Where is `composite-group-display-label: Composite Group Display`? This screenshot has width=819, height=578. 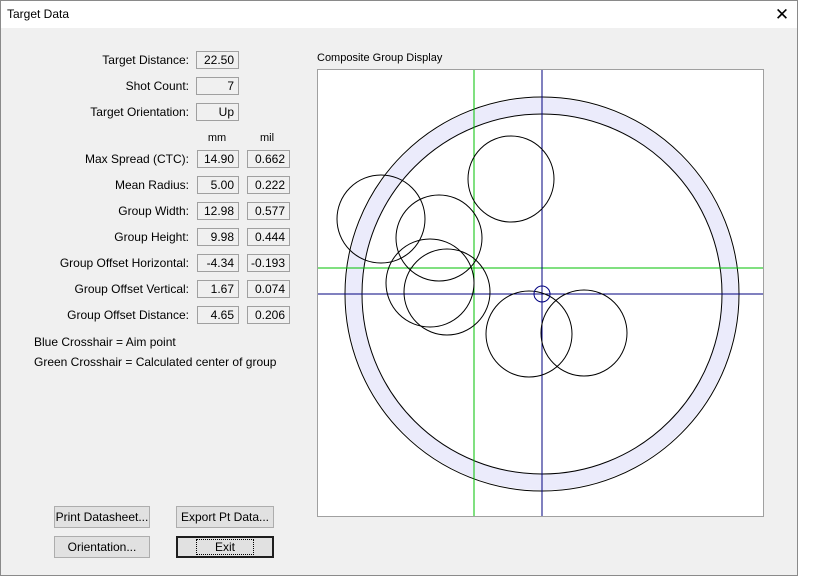 composite-group-display-label: Composite Group Display is located at coordinates (380, 58).